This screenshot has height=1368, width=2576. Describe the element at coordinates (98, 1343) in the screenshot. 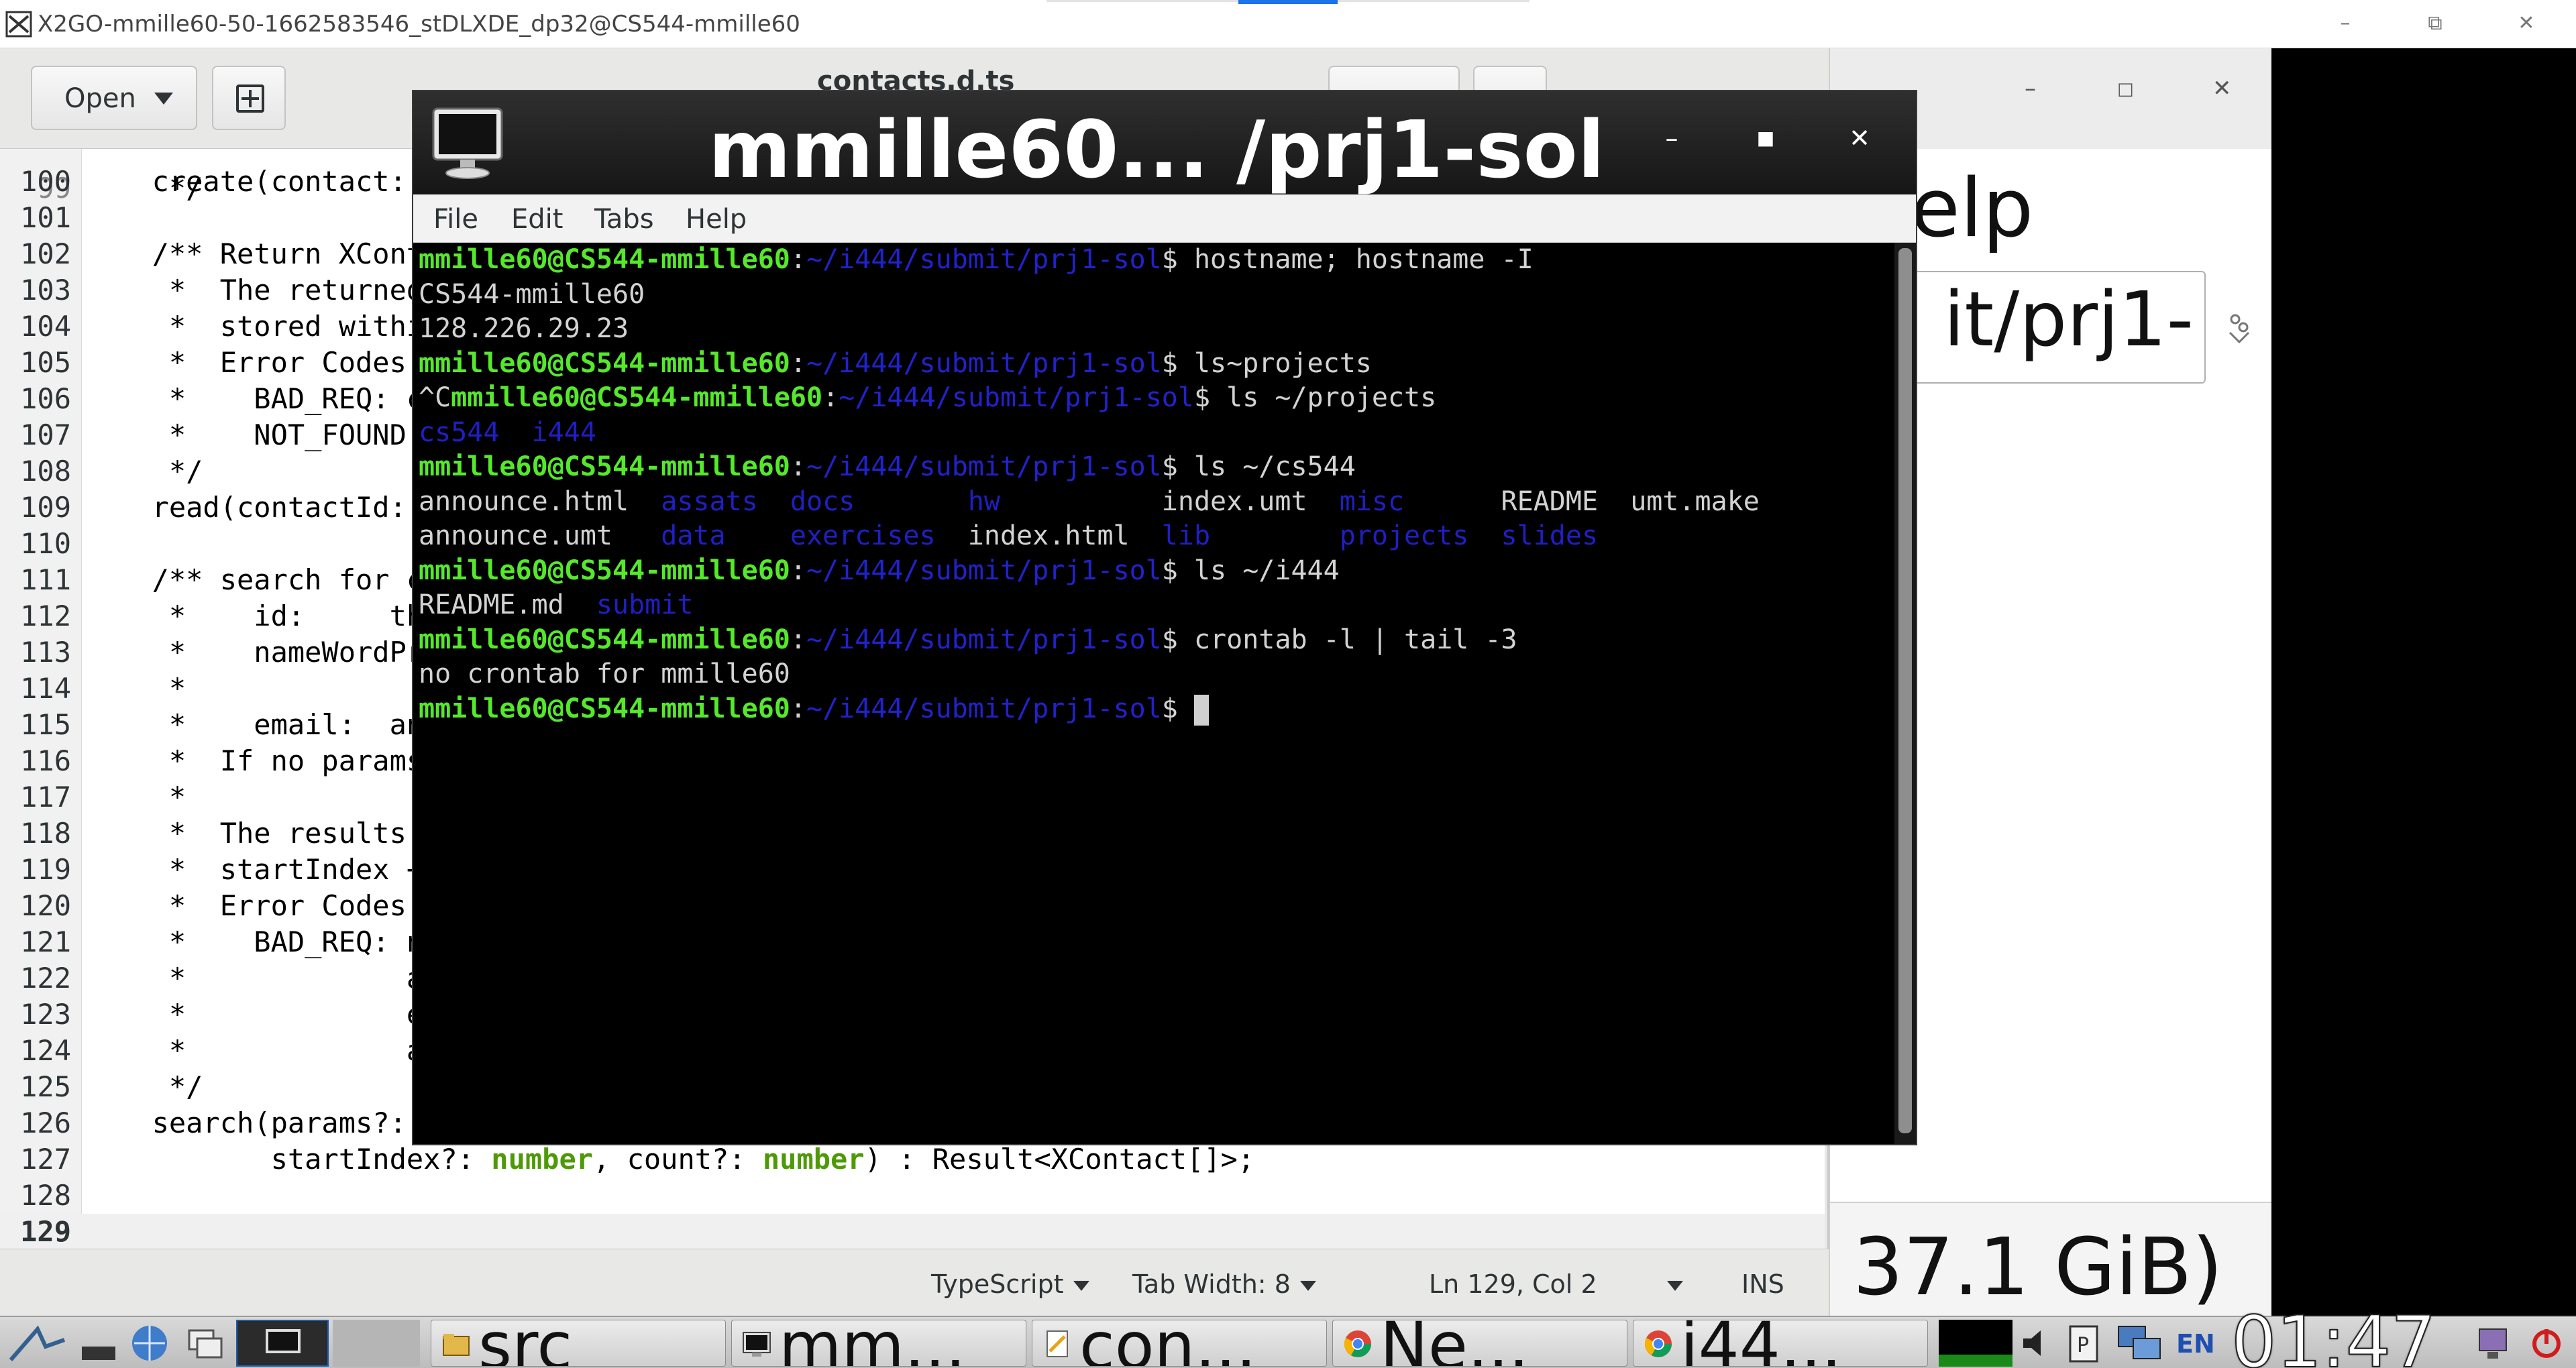

I see `minimize-all-icon` at that location.